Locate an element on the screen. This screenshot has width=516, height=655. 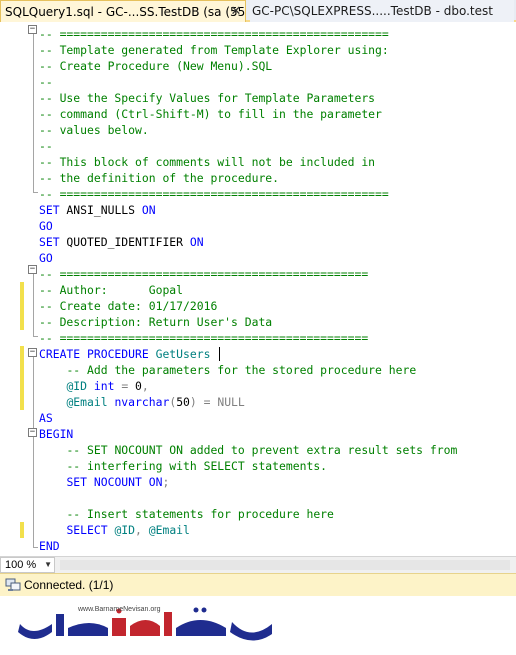
code-line: END is located at coordinates (49, 546).